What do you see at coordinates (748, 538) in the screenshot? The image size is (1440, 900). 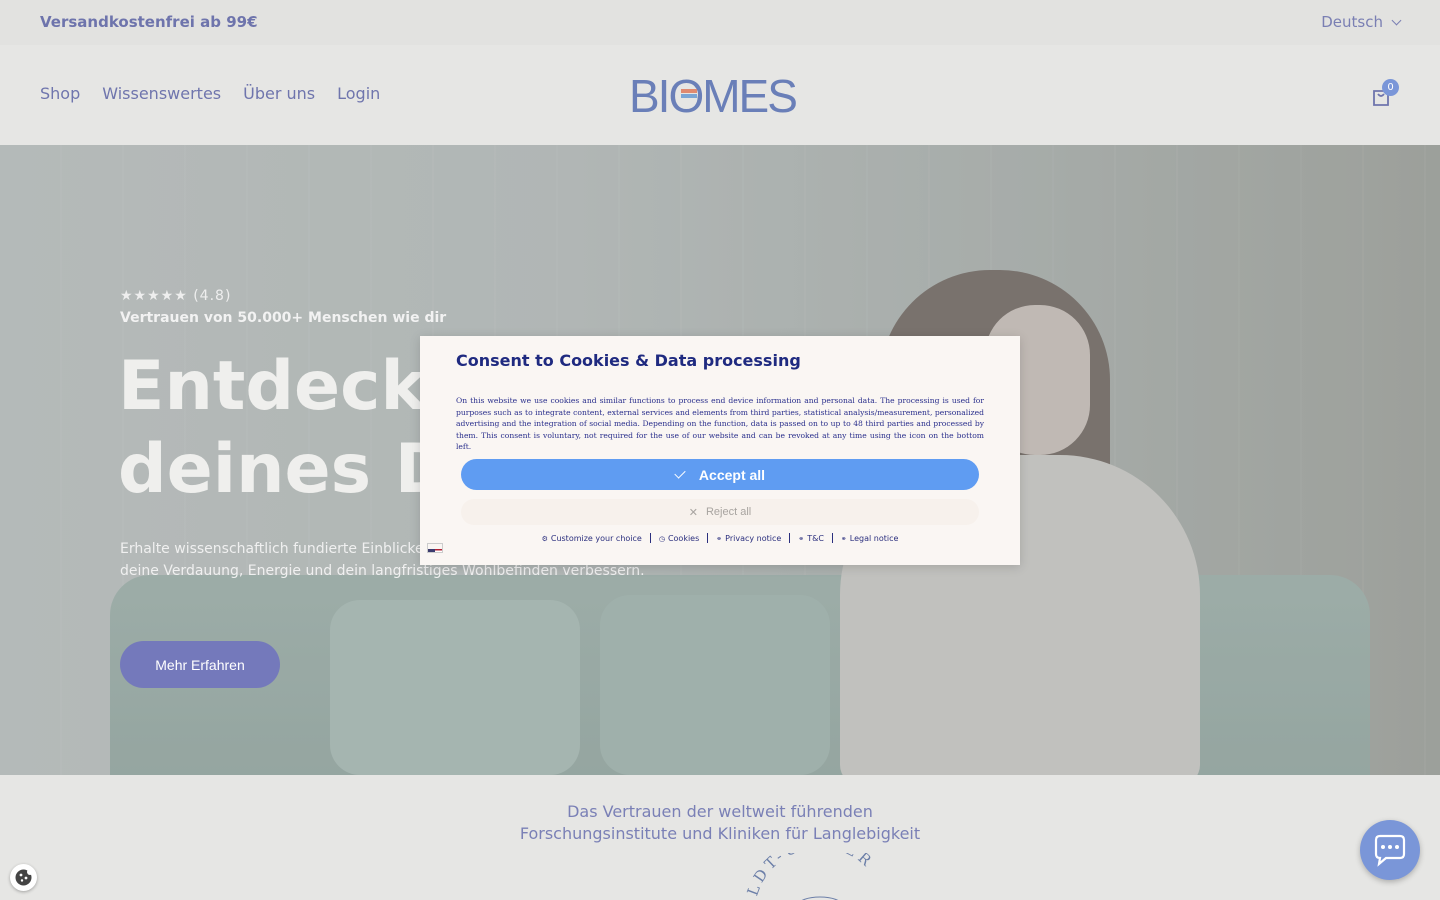 I see `privacy-notice-link: ⚭ Privacy notice` at bounding box center [748, 538].